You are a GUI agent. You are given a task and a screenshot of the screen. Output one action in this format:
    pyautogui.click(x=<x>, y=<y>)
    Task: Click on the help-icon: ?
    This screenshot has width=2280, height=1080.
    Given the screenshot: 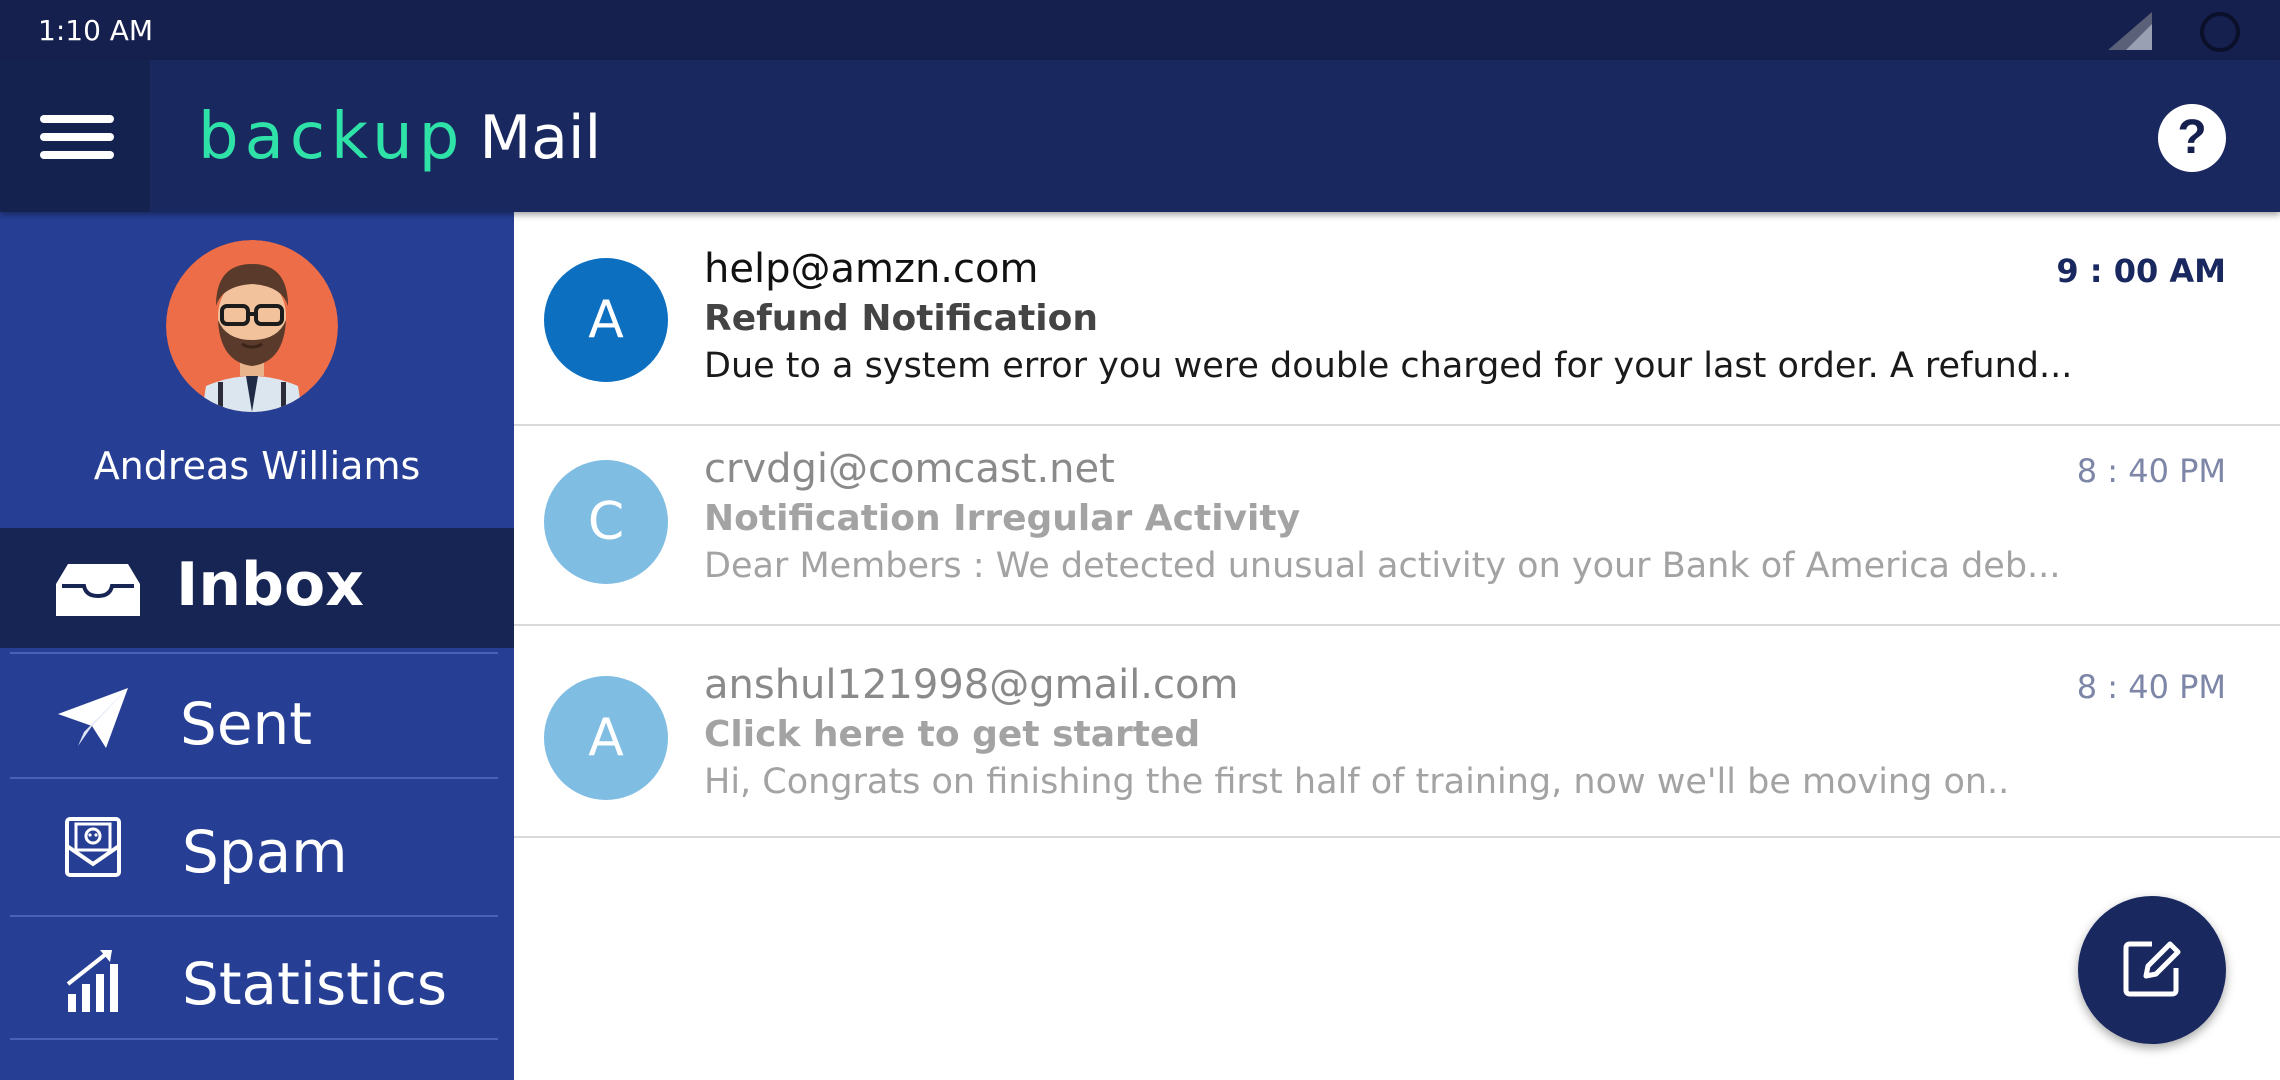 What is the action you would take?
    pyautogui.click(x=2192, y=137)
    